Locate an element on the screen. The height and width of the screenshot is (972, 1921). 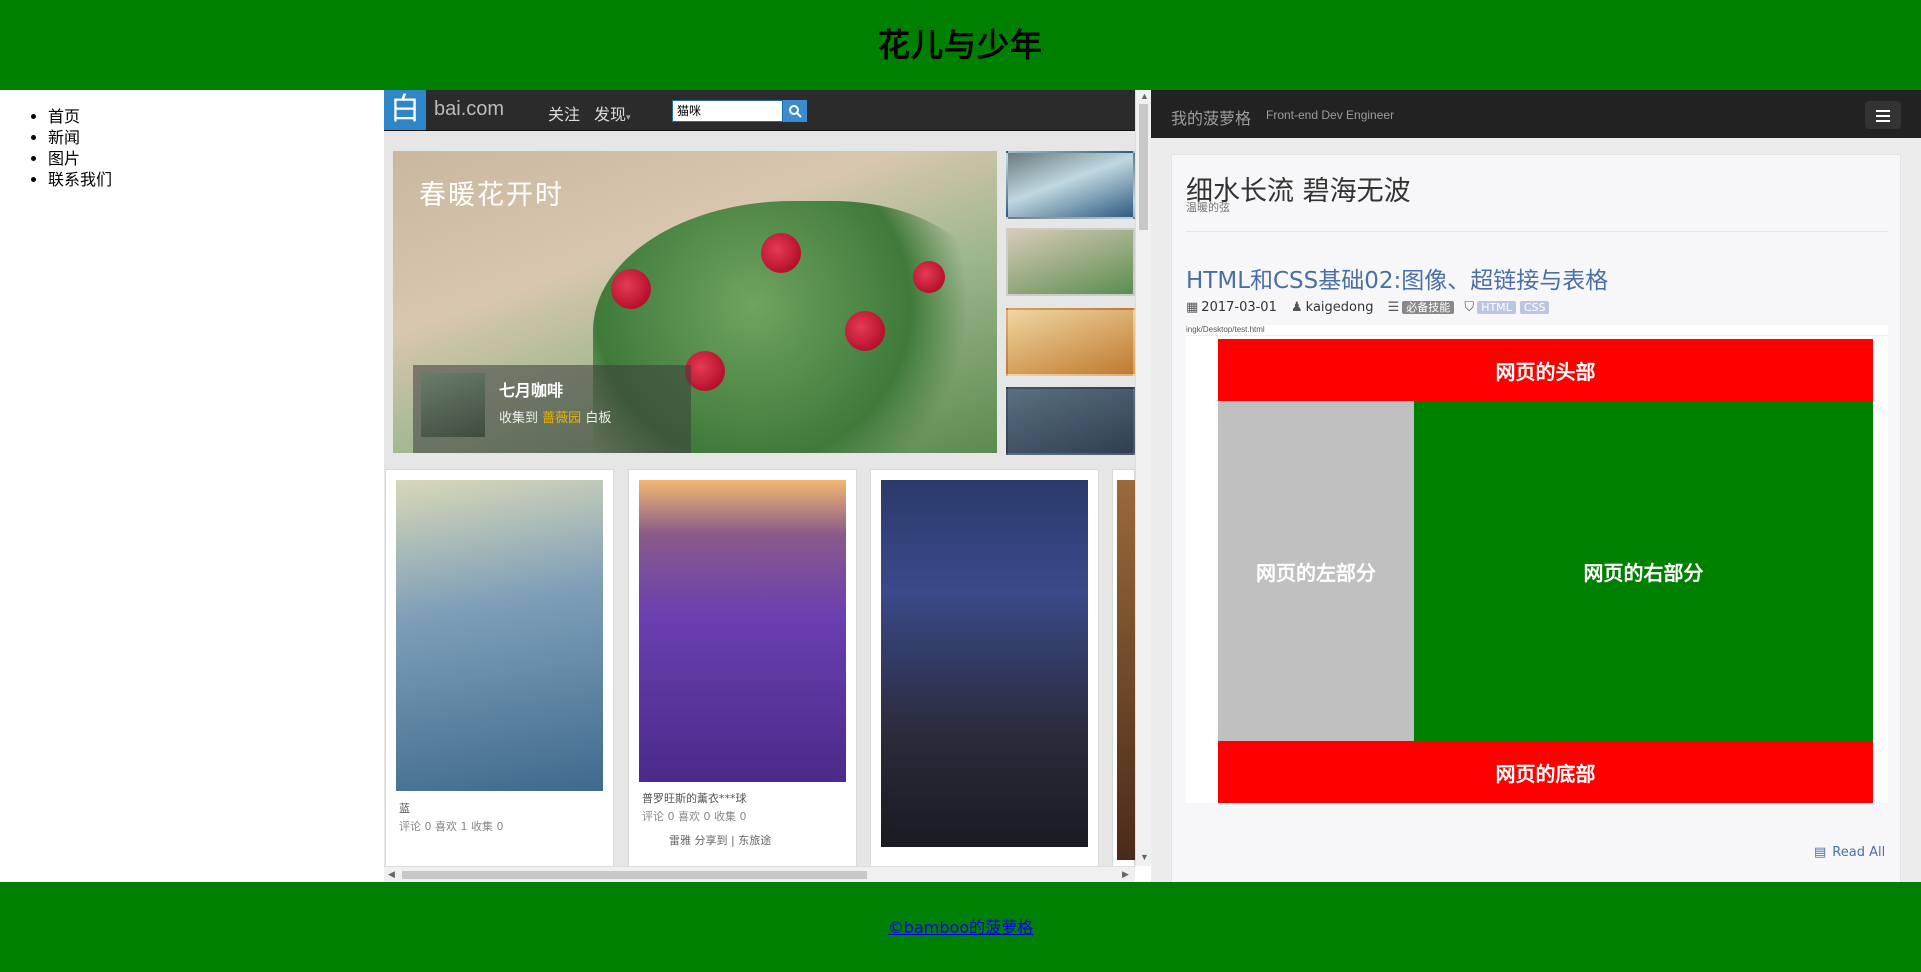
horizontal-scrollbar: ◀ ▶ is located at coordinates (759, 874).